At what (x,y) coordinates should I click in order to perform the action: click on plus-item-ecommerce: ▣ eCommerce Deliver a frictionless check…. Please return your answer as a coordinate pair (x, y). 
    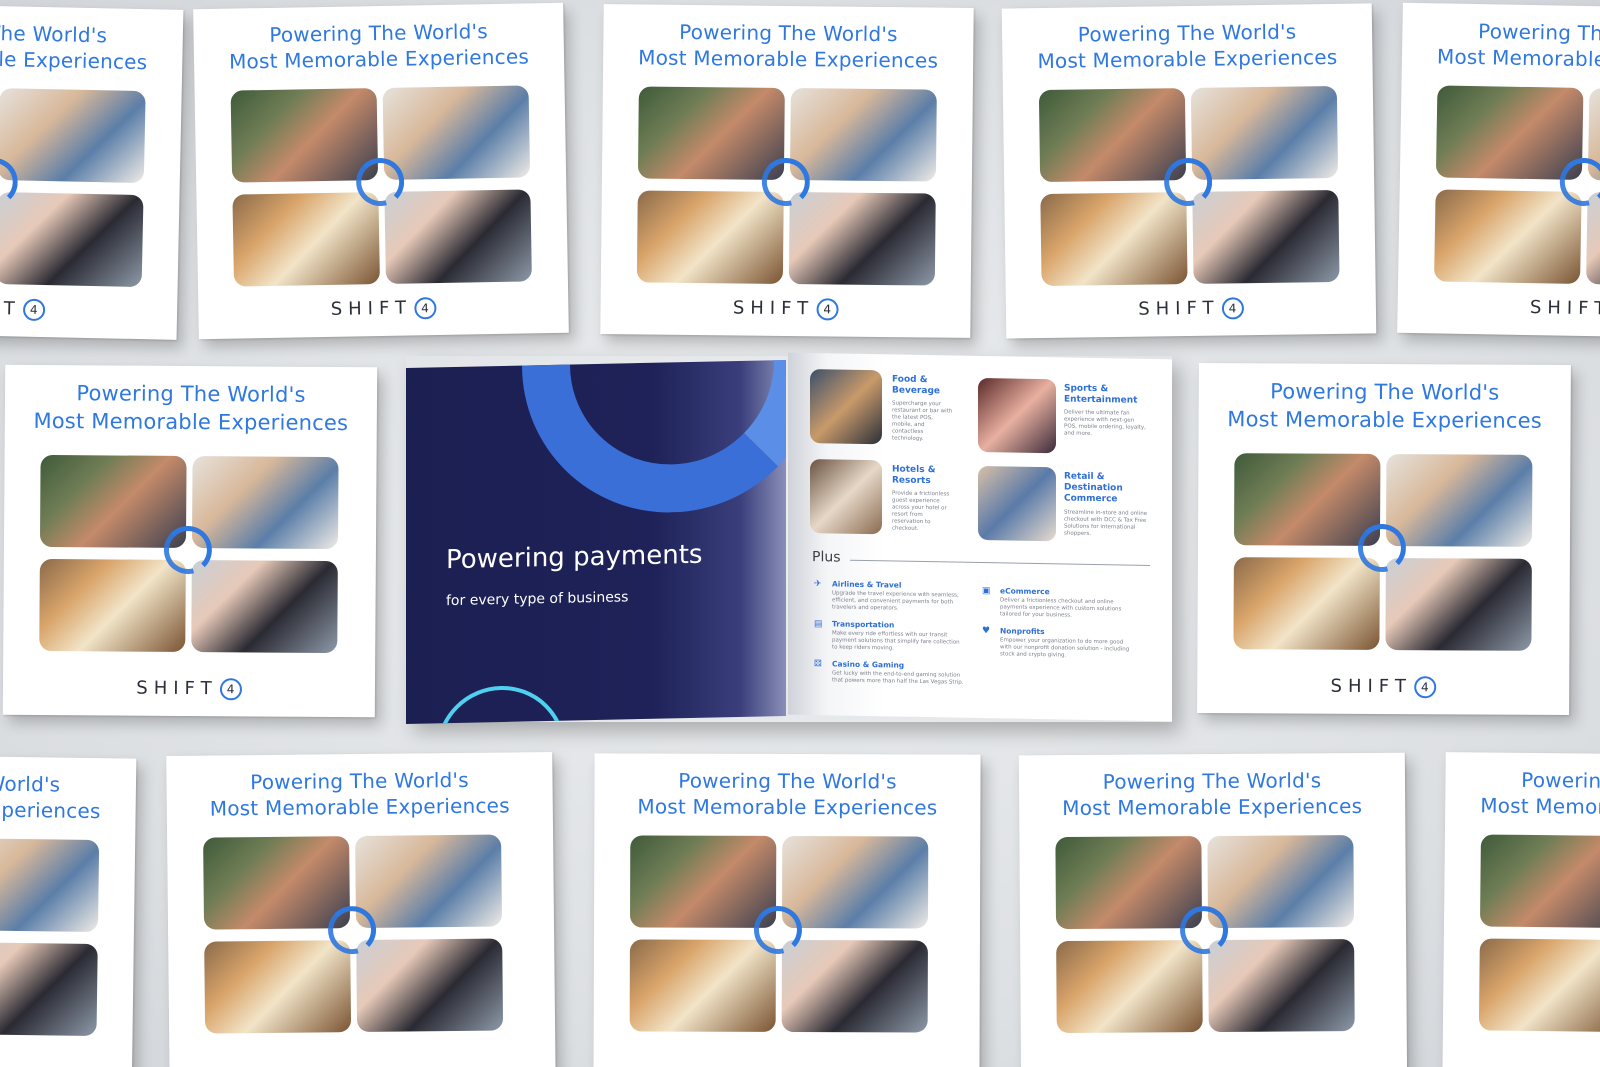
    Looking at the image, I should click on (1057, 602).